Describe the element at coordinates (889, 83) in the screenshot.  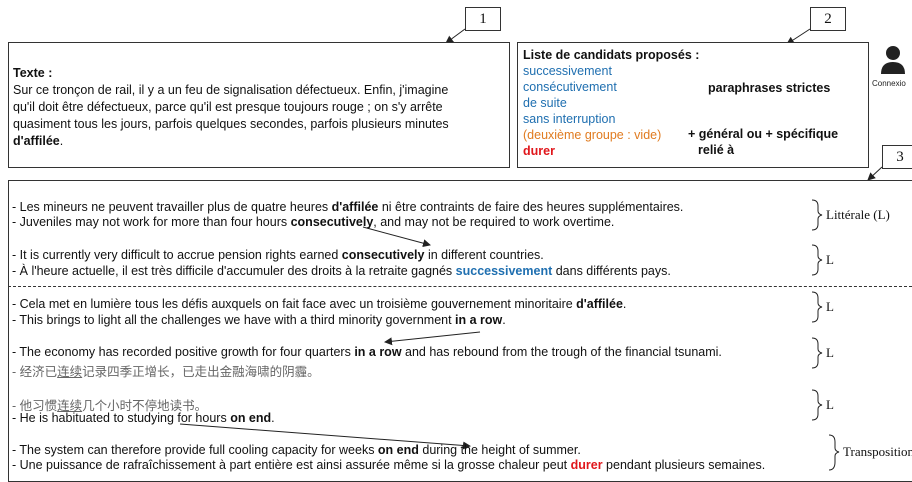
I see `connexion-label: Connexio` at that location.